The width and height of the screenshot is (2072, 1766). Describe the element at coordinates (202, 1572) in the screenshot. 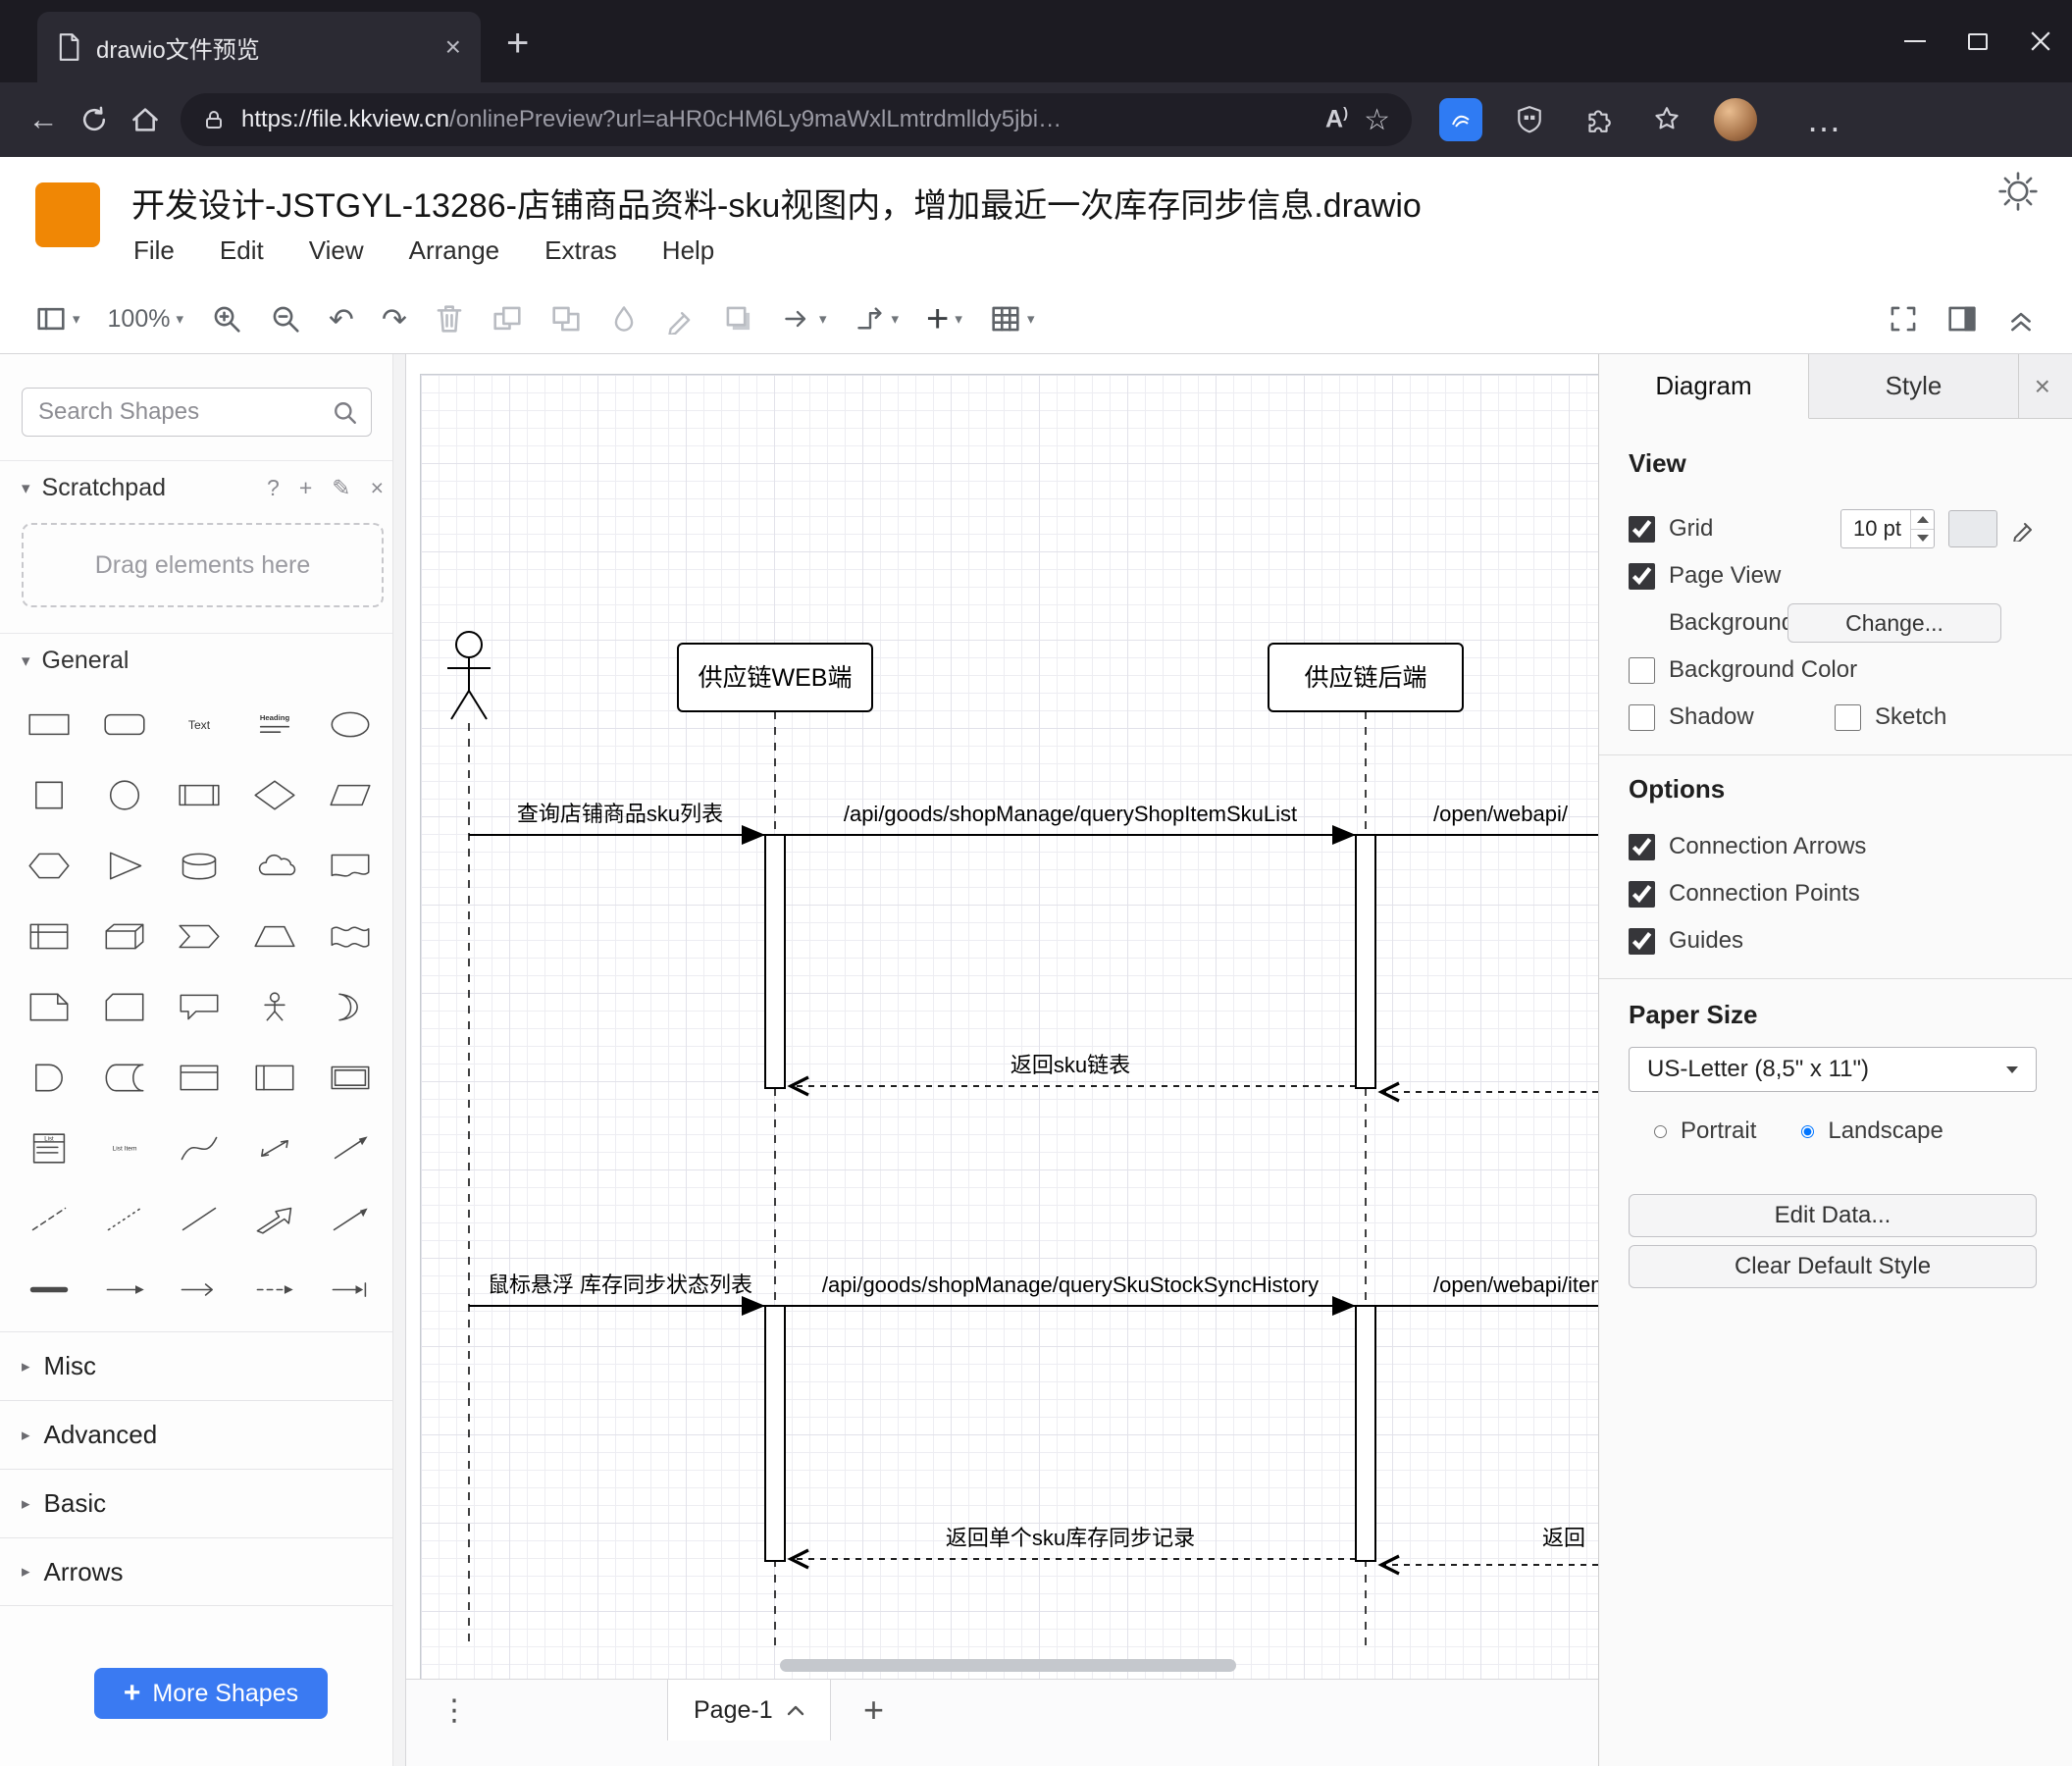

I see `section-arrows: ▸ Arrows` at that location.